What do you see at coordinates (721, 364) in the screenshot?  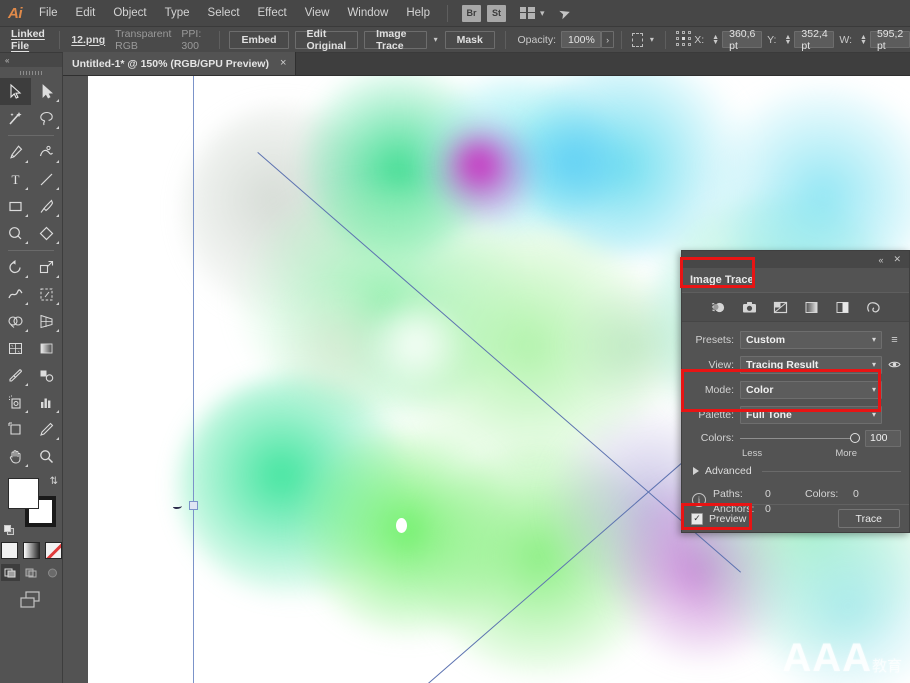 I see `view-label: View:` at bounding box center [721, 364].